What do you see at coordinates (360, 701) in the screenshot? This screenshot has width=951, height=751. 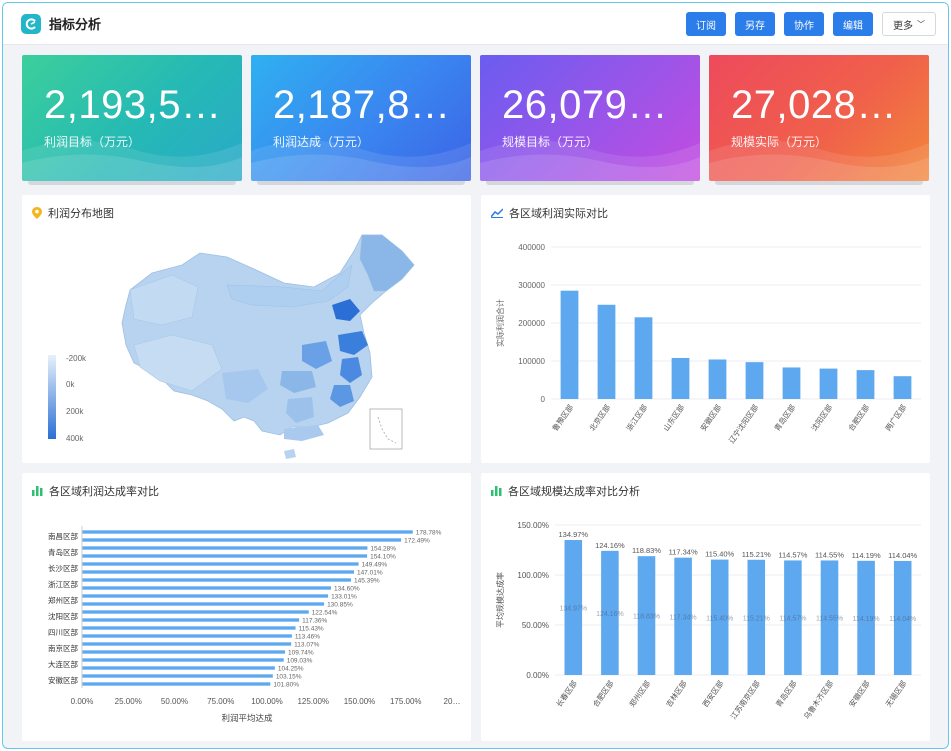 I see `x-tick-label: 150.00%` at bounding box center [360, 701].